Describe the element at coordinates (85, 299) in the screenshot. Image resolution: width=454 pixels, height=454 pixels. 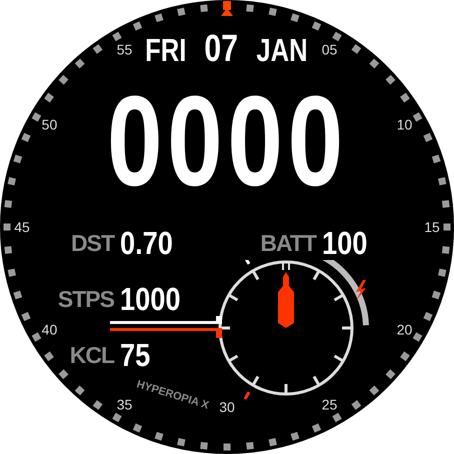
I see `steps-label: STPS` at that location.